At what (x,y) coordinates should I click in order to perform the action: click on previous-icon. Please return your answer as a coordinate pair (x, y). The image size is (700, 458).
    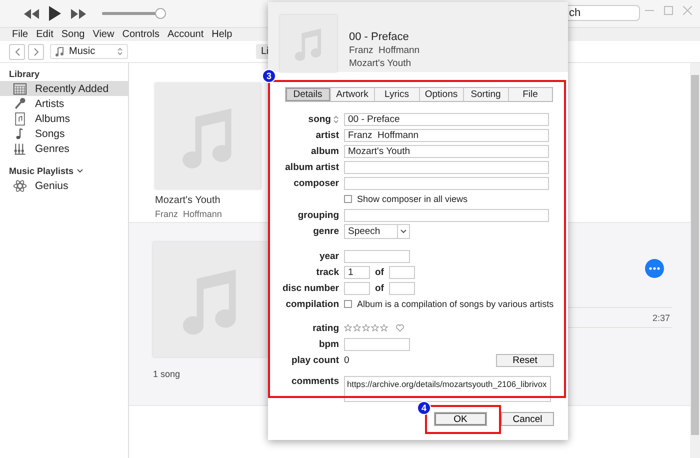
    Looking at the image, I should click on (31, 13).